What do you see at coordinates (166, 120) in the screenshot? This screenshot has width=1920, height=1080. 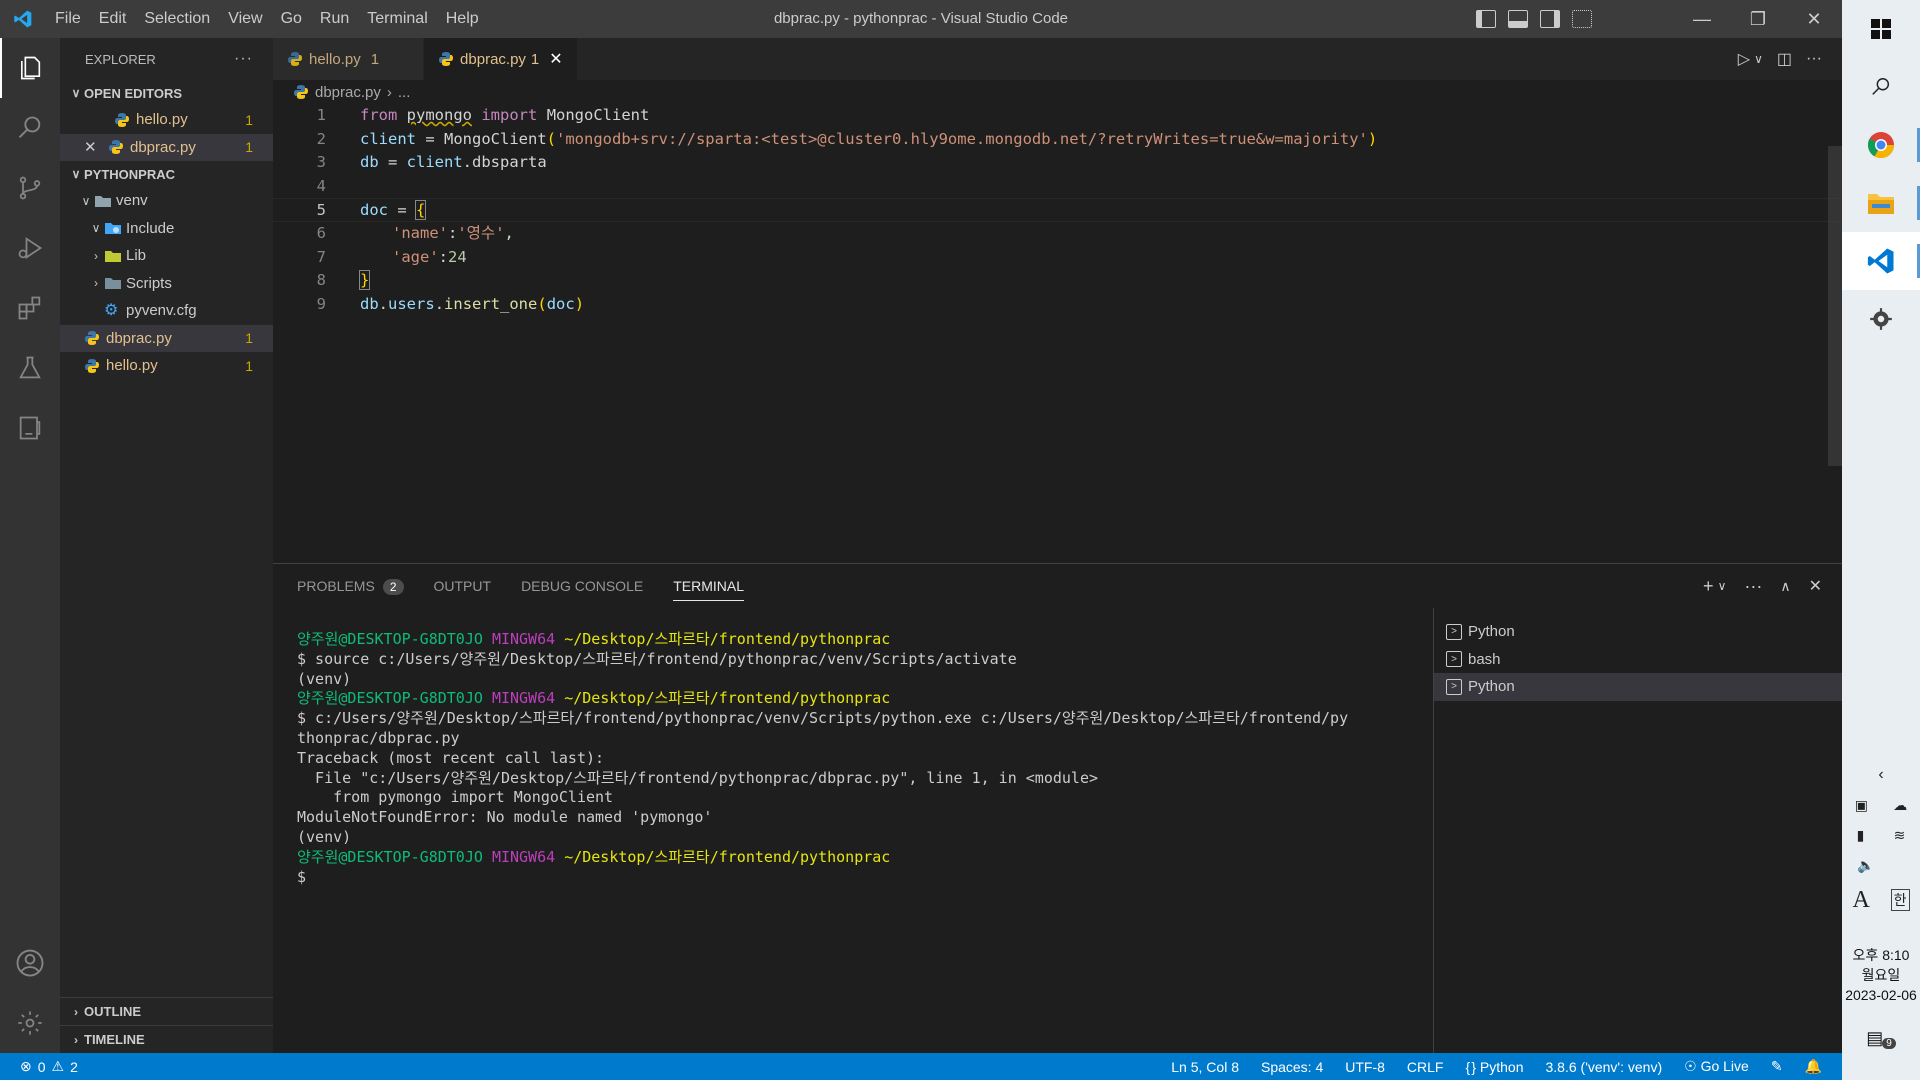 I see `open-editor-item: hello.py 1` at bounding box center [166, 120].